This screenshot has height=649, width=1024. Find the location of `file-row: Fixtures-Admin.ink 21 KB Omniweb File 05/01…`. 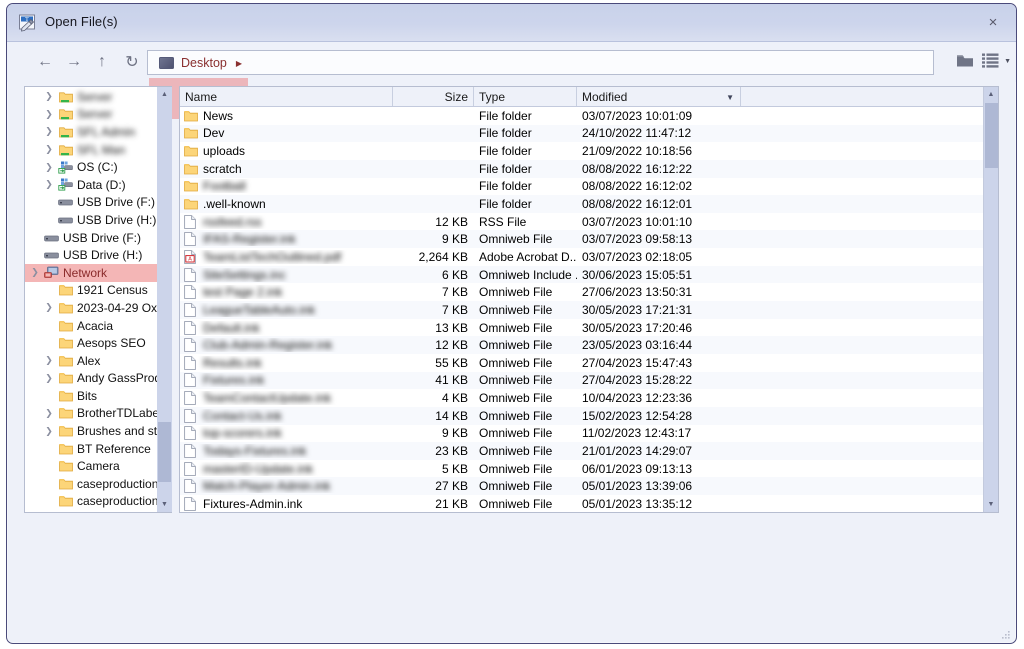

file-row: Fixtures-Admin.ink 21 KB Omniweb File 05/01… is located at coordinates (589, 503).